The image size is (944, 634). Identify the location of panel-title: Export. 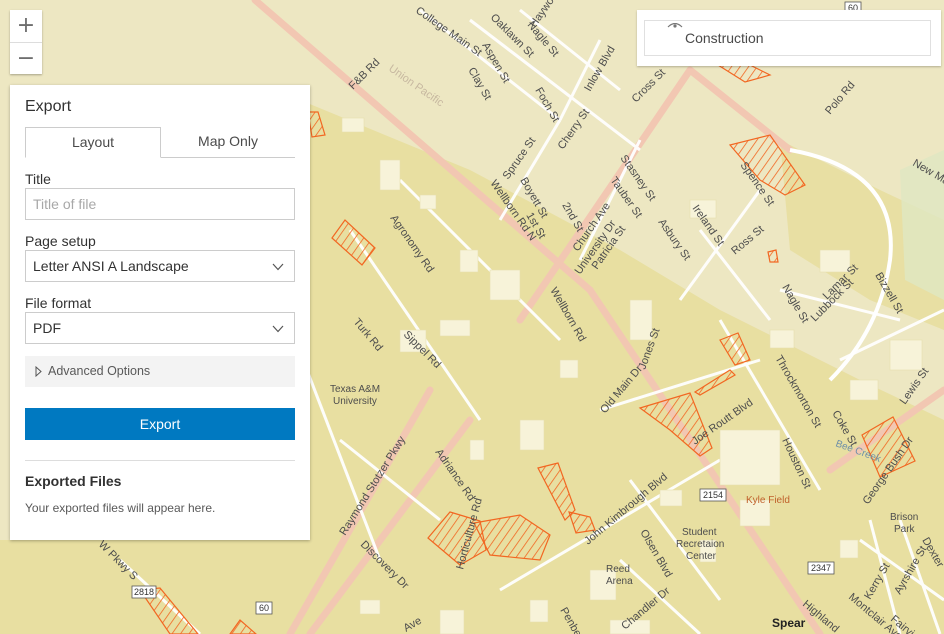
(48, 106).